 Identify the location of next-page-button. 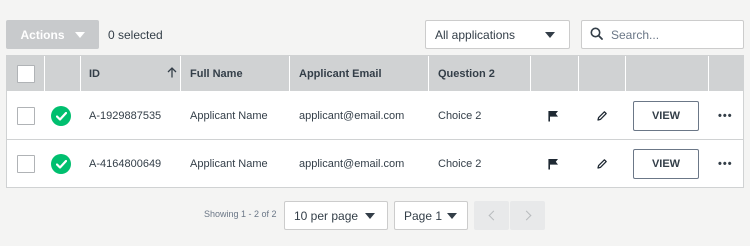
(527, 215).